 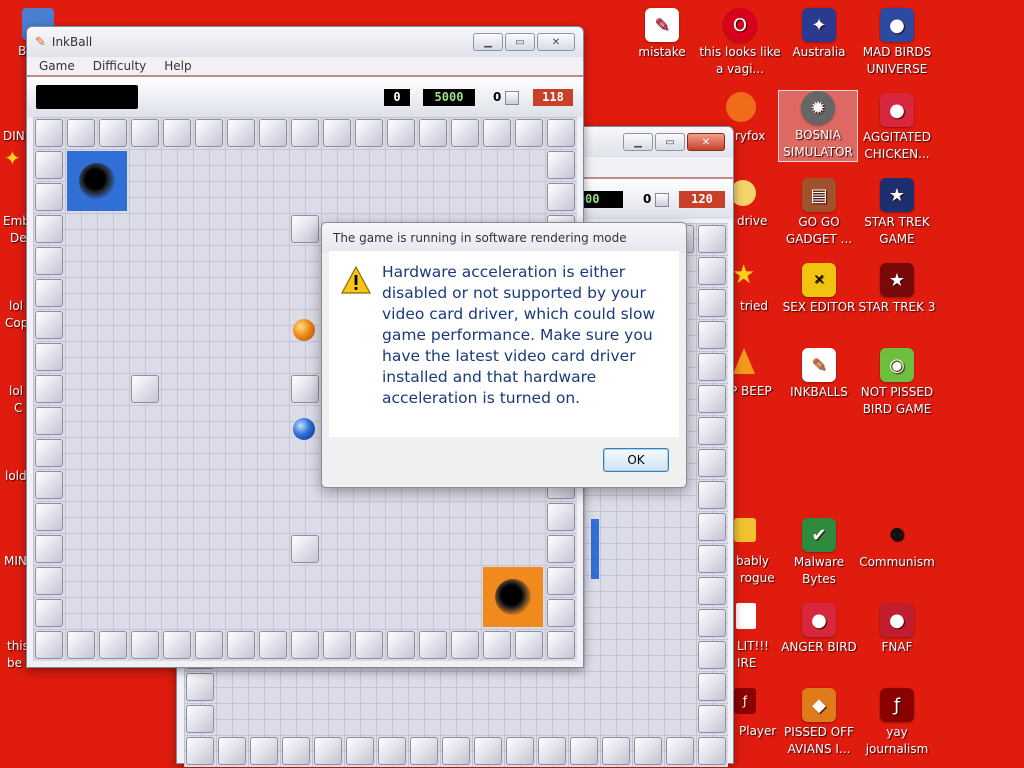 What do you see at coordinates (757, 578) in the screenshot?
I see `desktop-label-rogue: rogue` at bounding box center [757, 578].